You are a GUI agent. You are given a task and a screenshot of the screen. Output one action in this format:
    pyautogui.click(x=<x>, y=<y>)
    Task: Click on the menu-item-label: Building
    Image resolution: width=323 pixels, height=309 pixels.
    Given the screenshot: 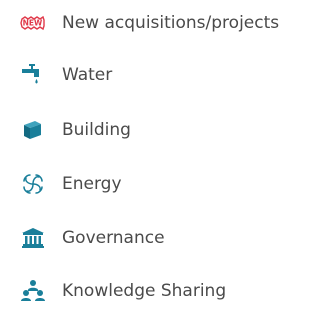 What is the action you would take?
    pyautogui.click(x=96, y=130)
    